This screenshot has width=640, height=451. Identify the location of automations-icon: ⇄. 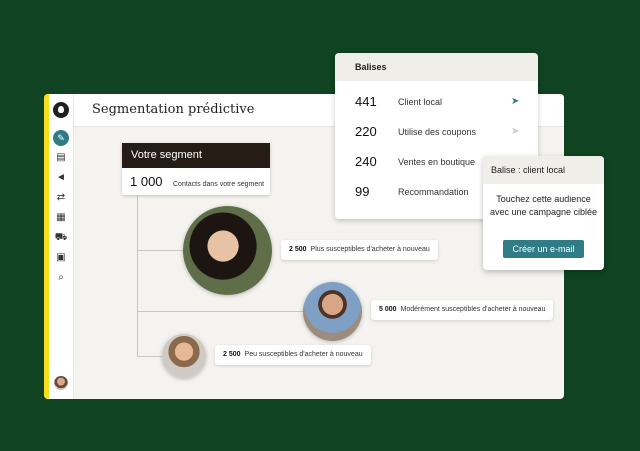
(61, 198).